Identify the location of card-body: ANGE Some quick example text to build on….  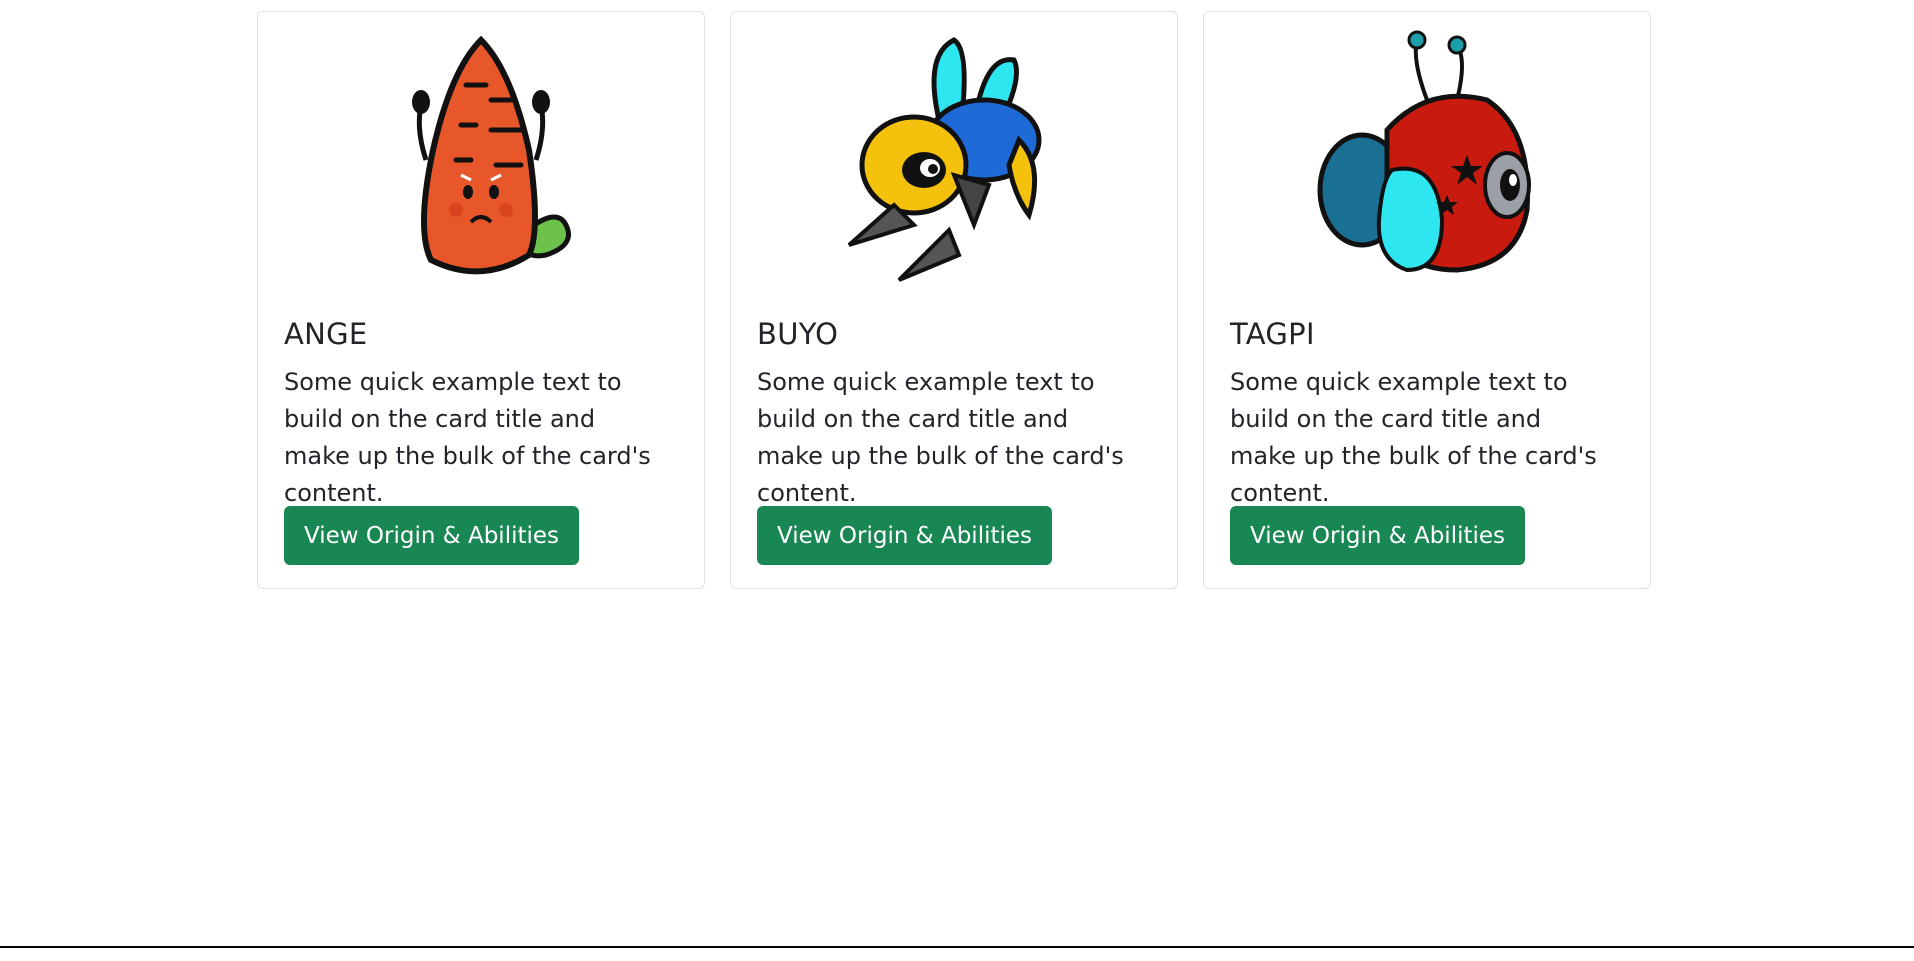
(481, 414).